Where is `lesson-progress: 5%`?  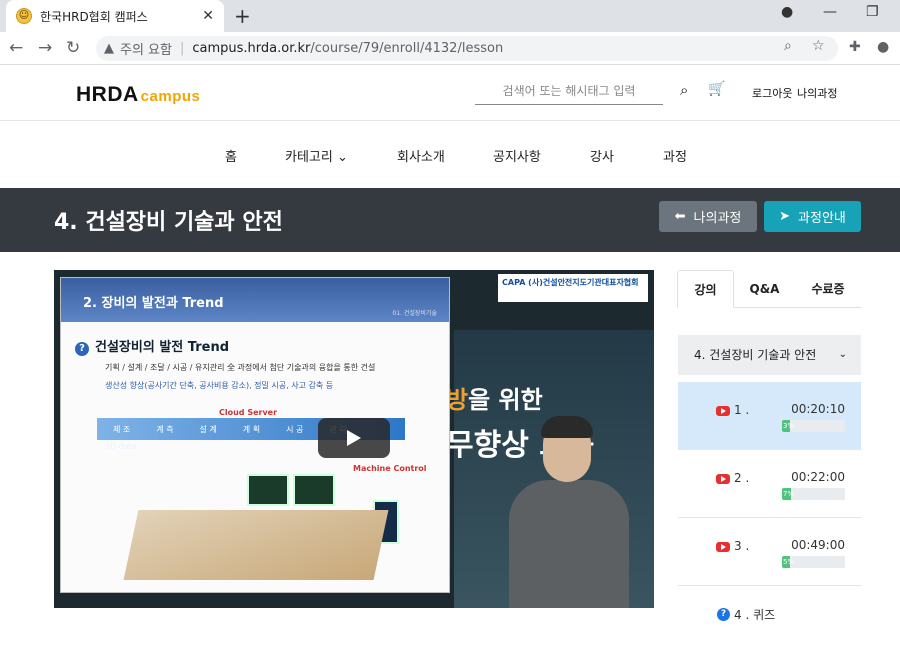
lesson-progress: 5% is located at coordinates (813, 562).